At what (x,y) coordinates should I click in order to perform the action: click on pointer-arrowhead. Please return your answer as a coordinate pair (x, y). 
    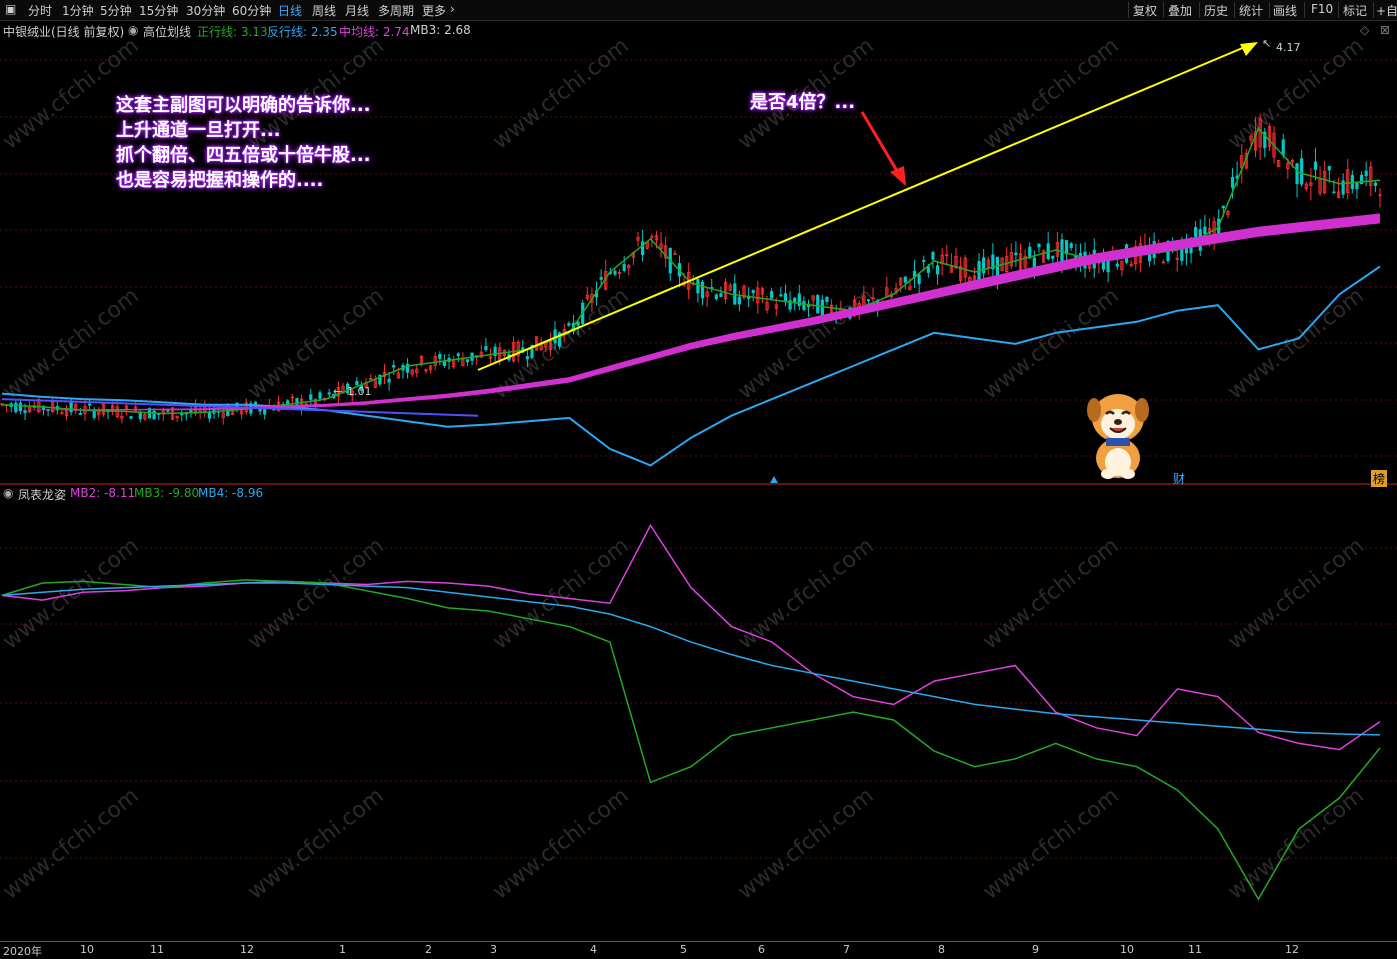
    Looking at the image, I should click on (898, 176).